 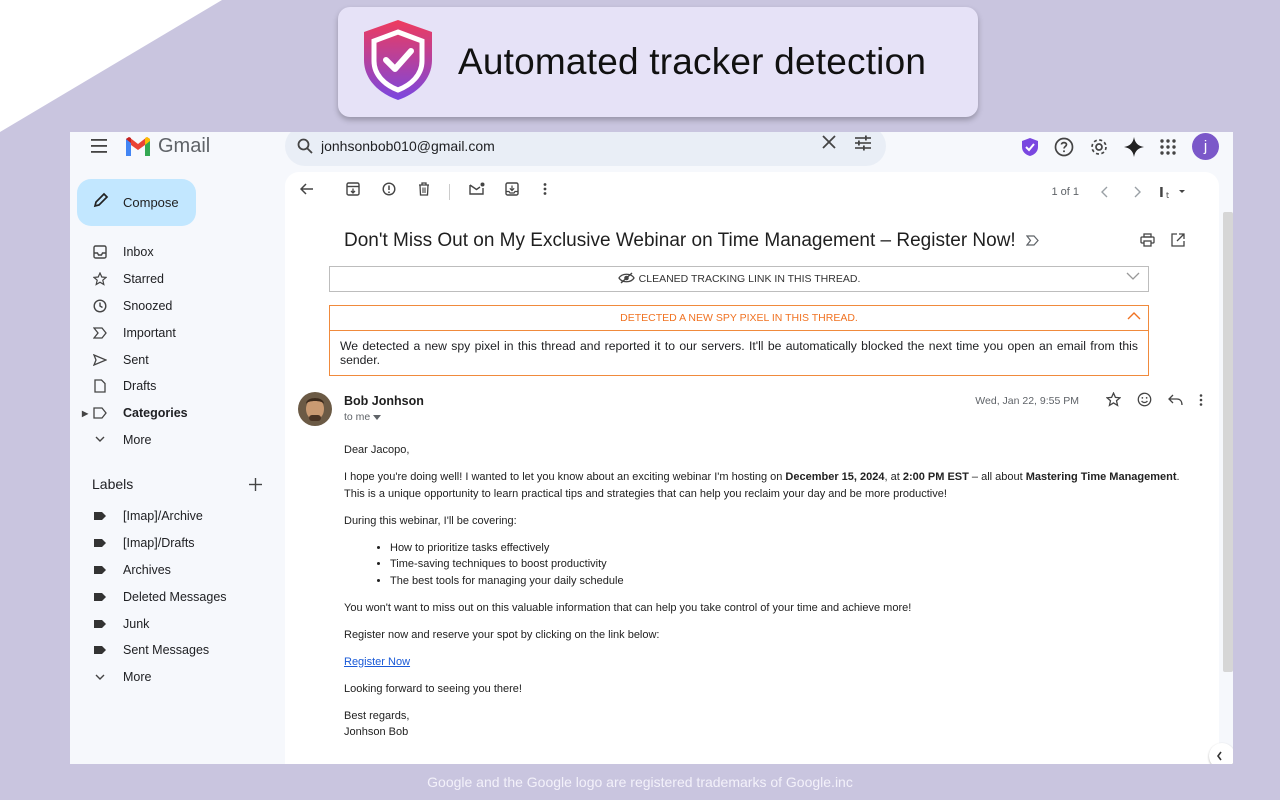 I want to click on sidebar-item-label: Snoozed, so click(x=148, y=305).